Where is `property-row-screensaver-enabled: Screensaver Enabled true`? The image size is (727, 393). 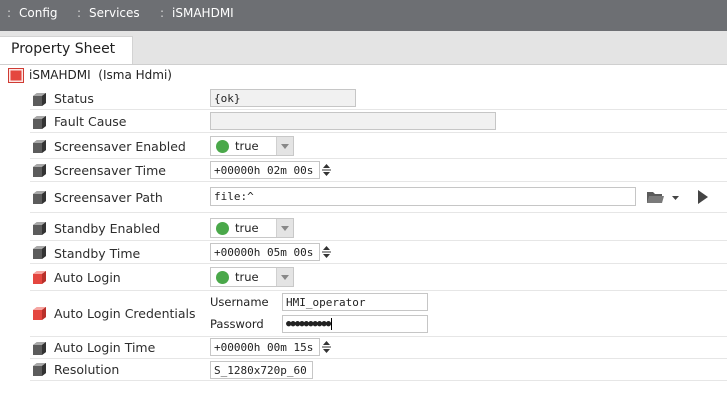
property-row-screensaver-enabled: Screensaver Enabled true is located at coordinates (378, 146).